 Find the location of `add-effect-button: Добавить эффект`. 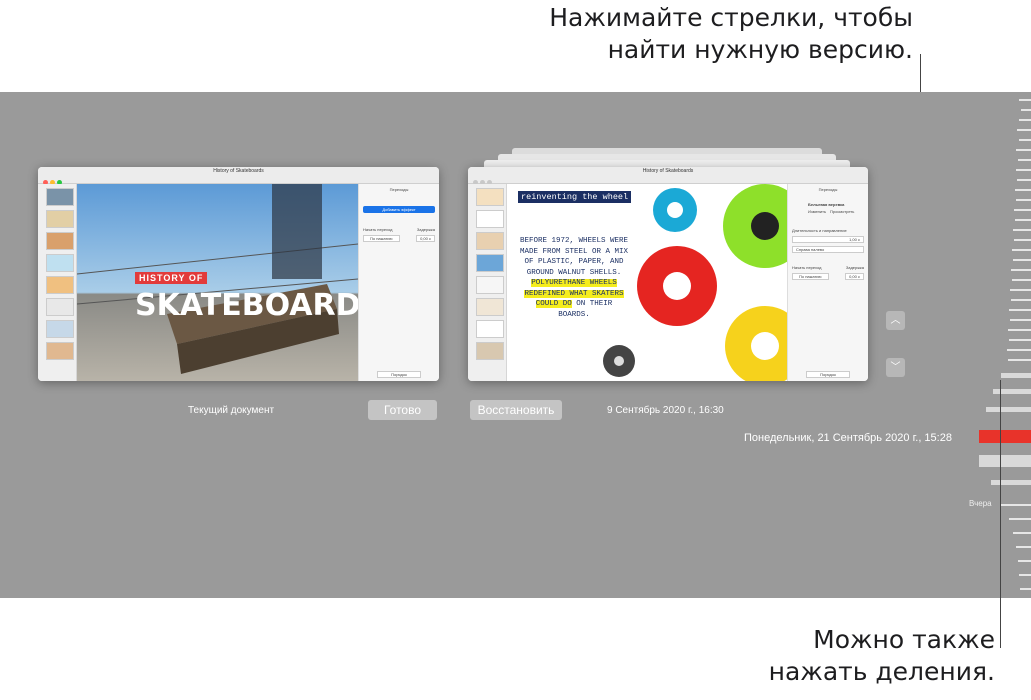

add-effect-button: Добавить эффект is located at coordinates (399, 209).